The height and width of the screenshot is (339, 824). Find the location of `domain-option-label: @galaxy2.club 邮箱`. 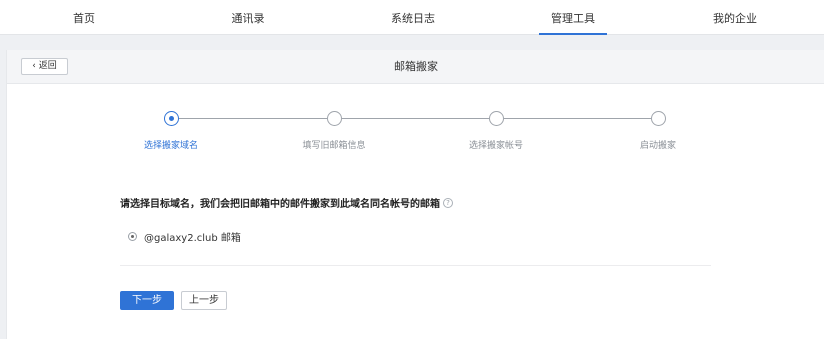

domain-option-label: @galaxy2.club 邮箱 is located at coordinates (192, 238).